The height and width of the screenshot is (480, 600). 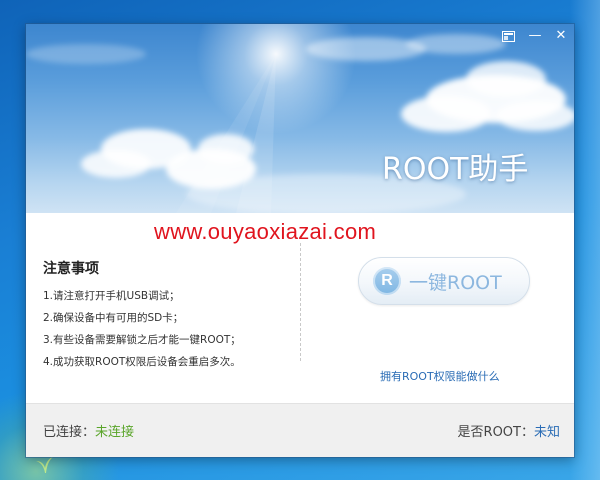 I want to click on connection-status: 已连接：未连接, so click(x=88, y=430).